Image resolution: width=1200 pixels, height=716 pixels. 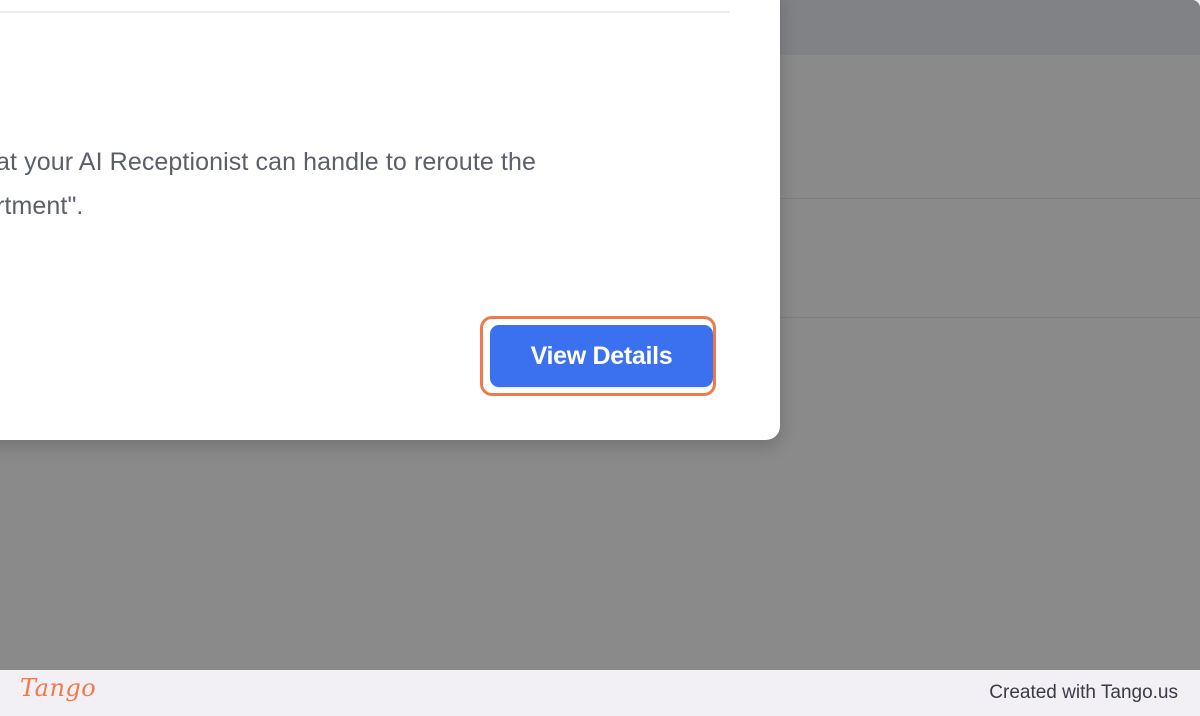 I want to click on tango-logo: Tango, so click(x=58, y=688).